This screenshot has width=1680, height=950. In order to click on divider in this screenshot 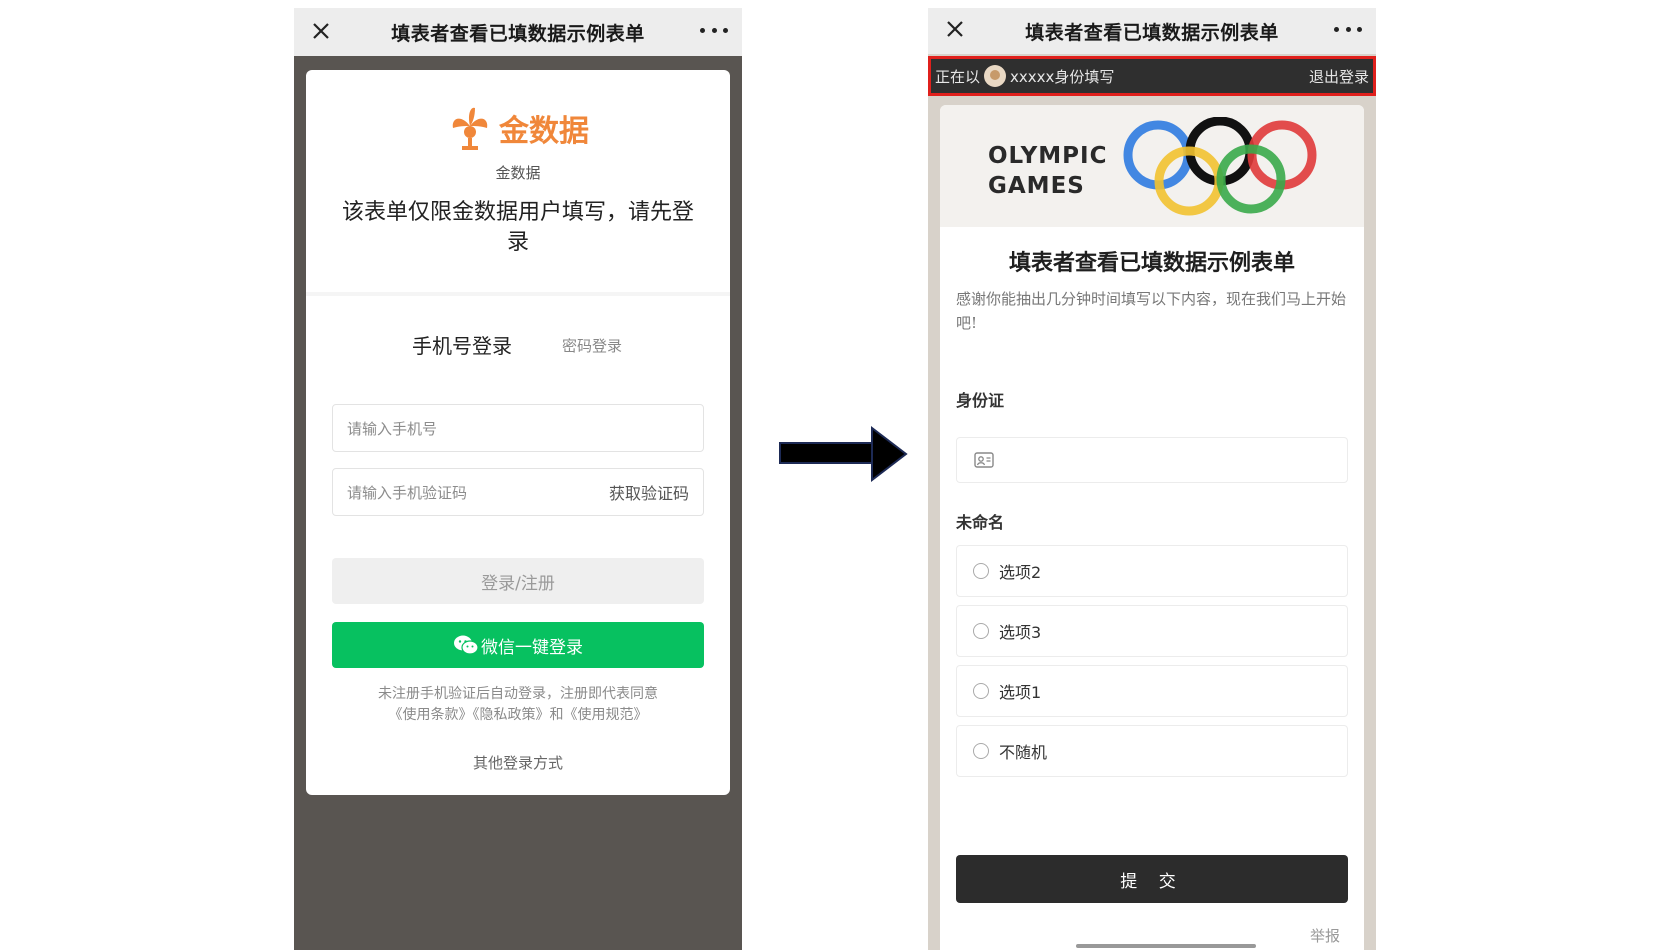, I will do `click(518, 294)`.